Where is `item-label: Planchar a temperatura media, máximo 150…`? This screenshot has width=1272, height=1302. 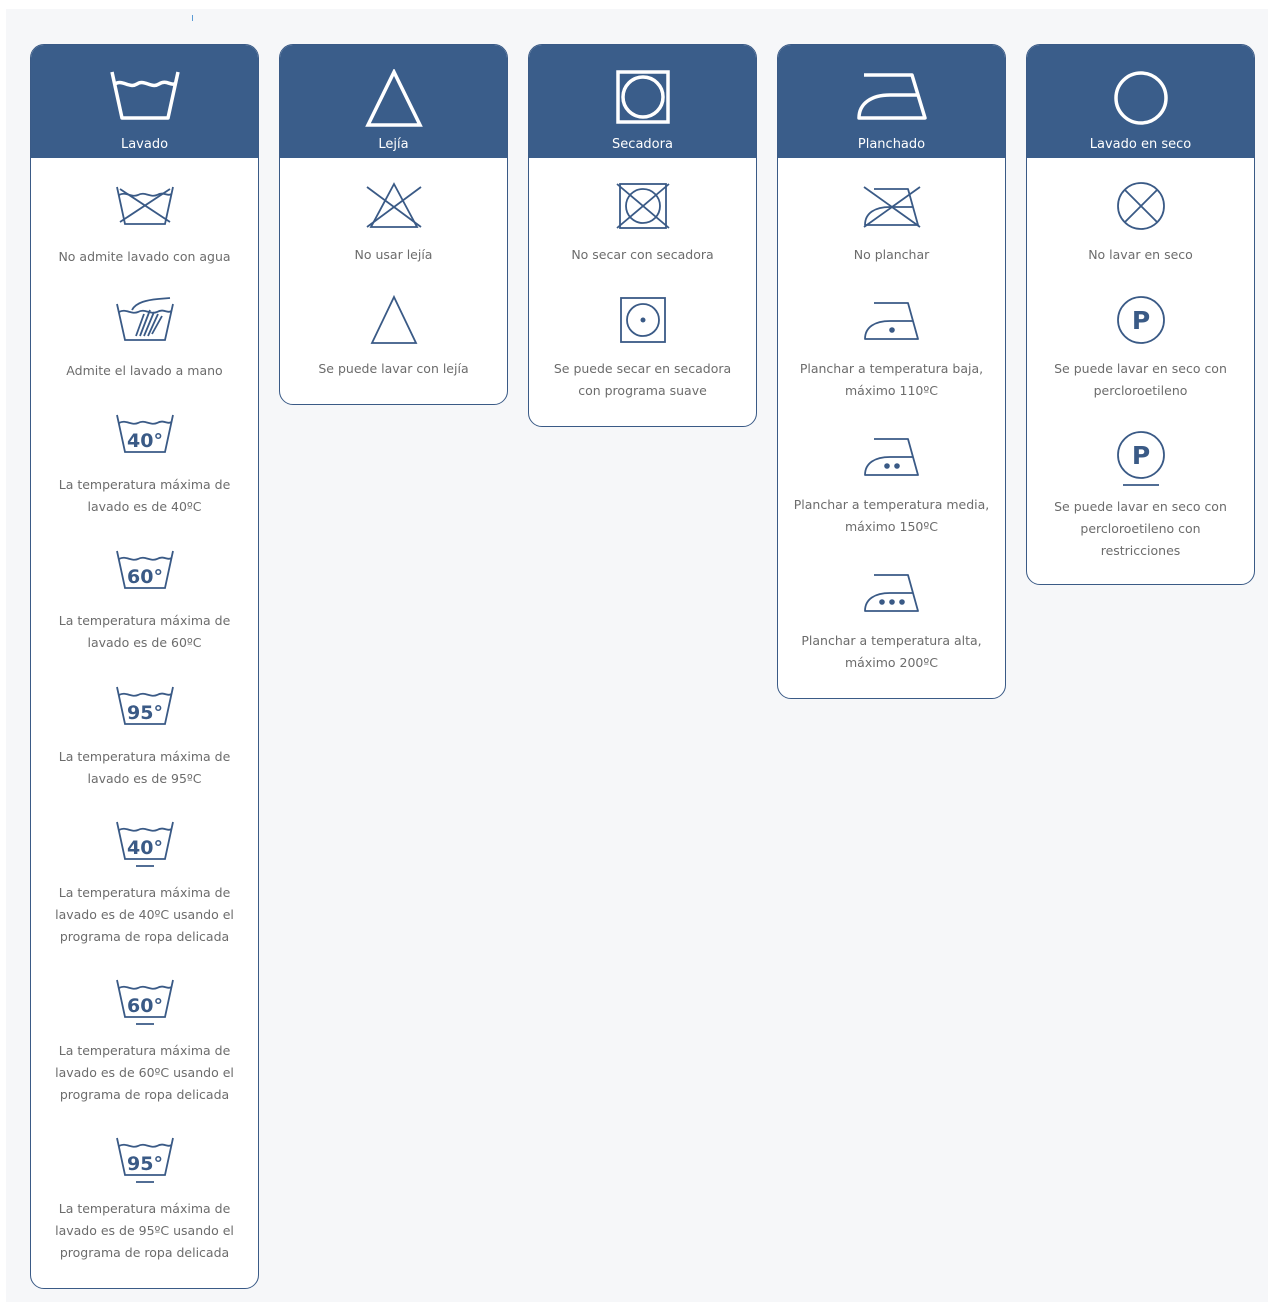 item-label: Planchar a temperatura media, máximo 150… is located at coordinates (891, 515).